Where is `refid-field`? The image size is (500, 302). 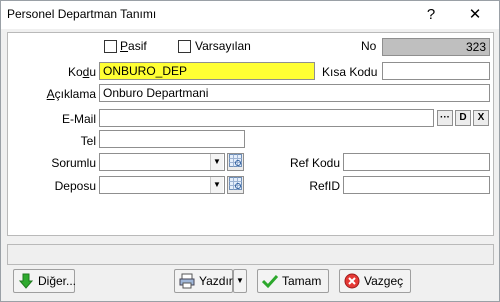
refid-field is located at coordinates (416, 185).